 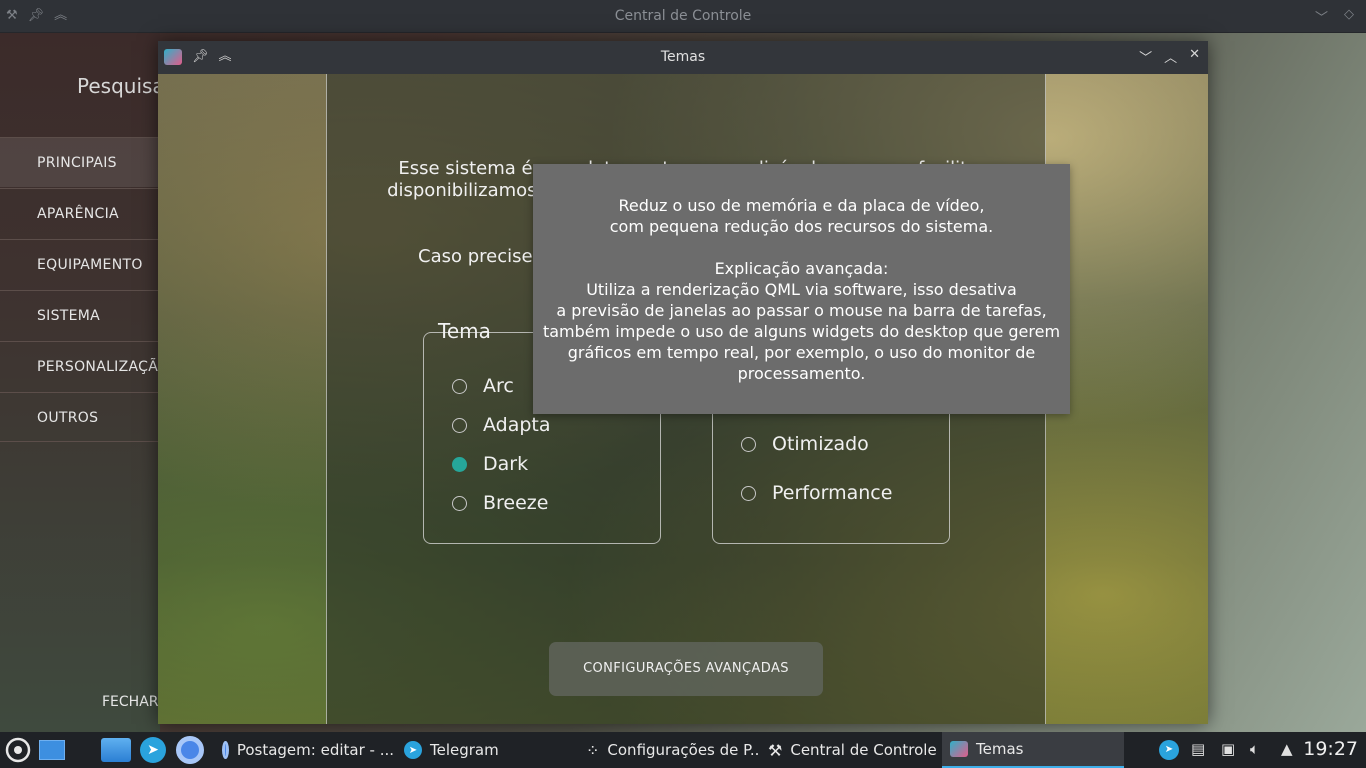 What do you see at coordinates (130, 702) in the screenshot?
I see `close-button: FECHAR` at bounding box center [130, 702].